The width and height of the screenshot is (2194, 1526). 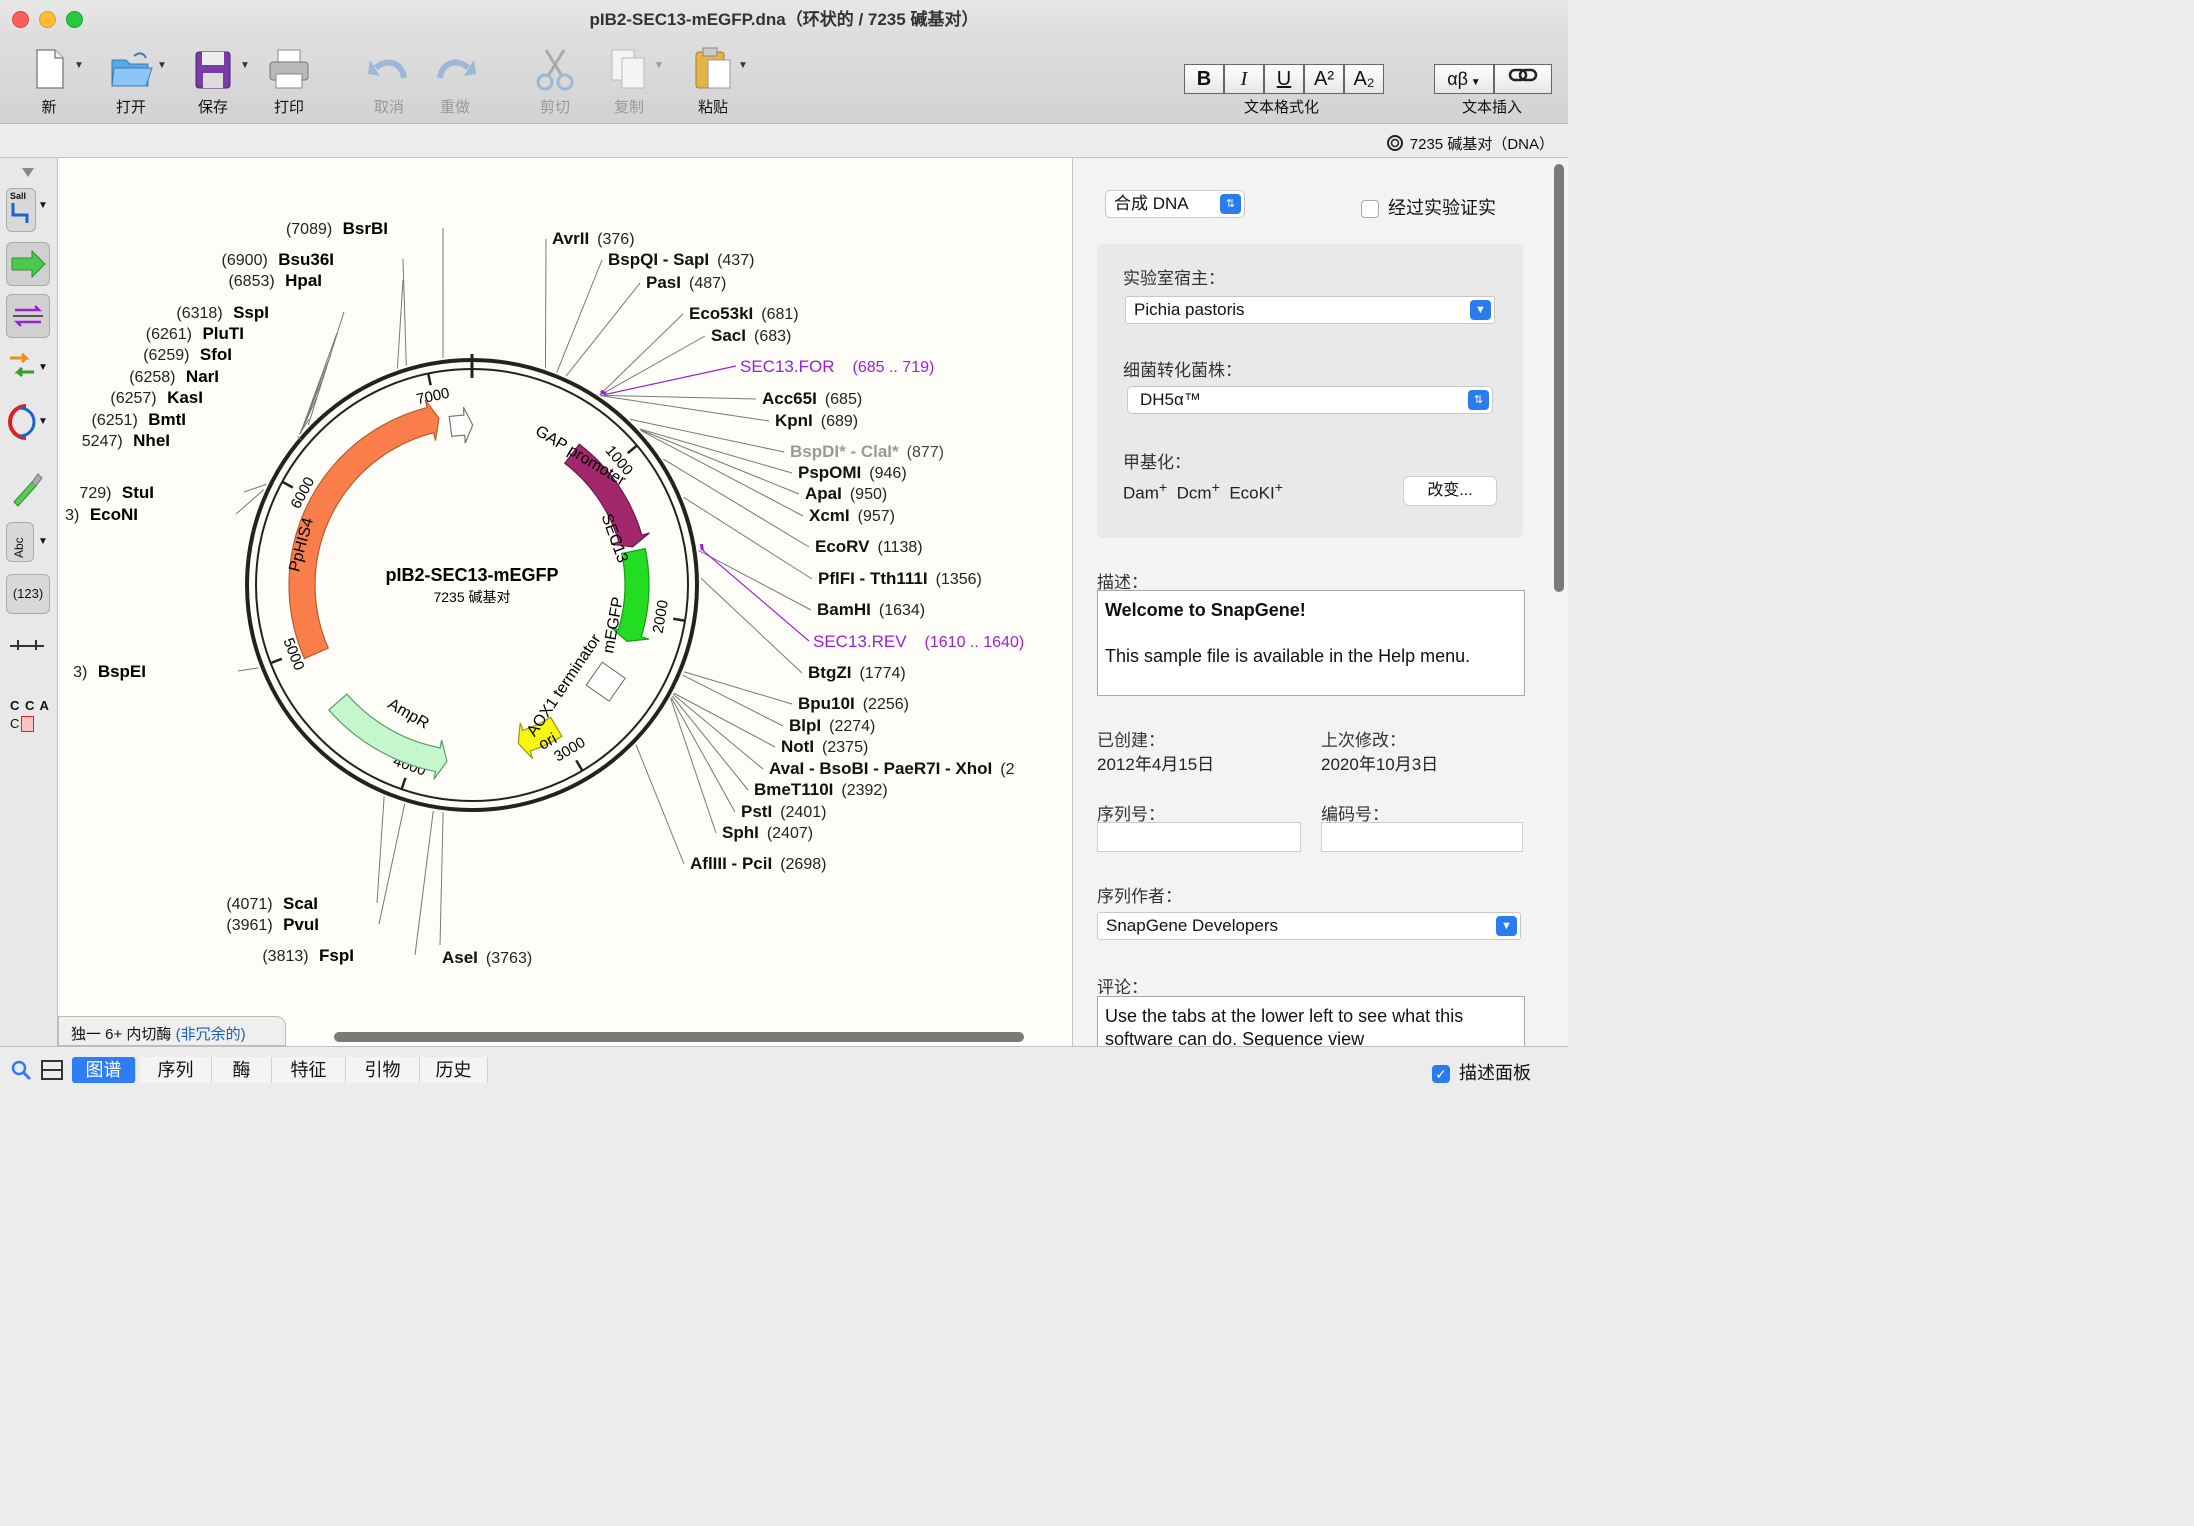 I want to click on alignment-tool-bottom: C A, so click(x=22, y=724).